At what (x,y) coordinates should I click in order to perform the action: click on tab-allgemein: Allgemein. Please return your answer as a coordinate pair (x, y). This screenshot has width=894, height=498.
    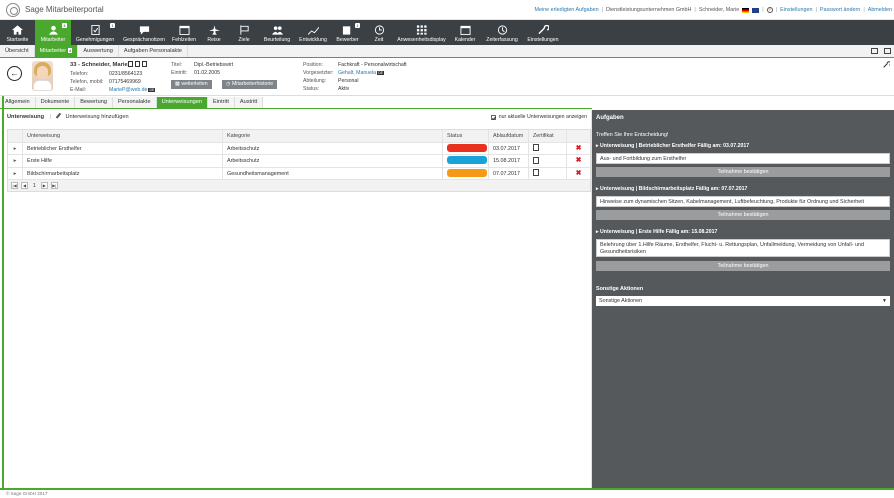
    Looking at the image, I should click on (18, 102).